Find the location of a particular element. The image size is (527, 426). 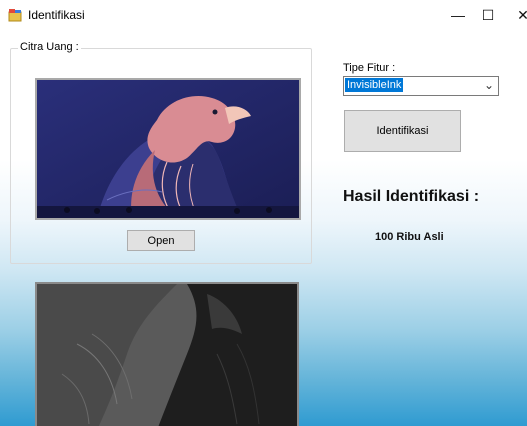

identifikasi-button-label: Identifikasi is located at coordinates (402, 131).